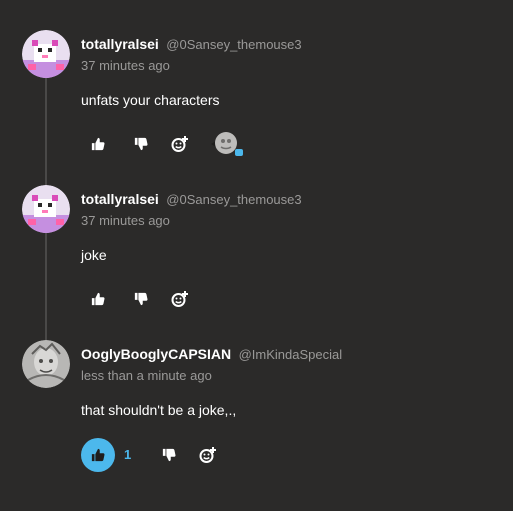  I want to click on comment-header: OoglyBooglyCAPSIAN @ImKindaSpecial, so click(211, 355).